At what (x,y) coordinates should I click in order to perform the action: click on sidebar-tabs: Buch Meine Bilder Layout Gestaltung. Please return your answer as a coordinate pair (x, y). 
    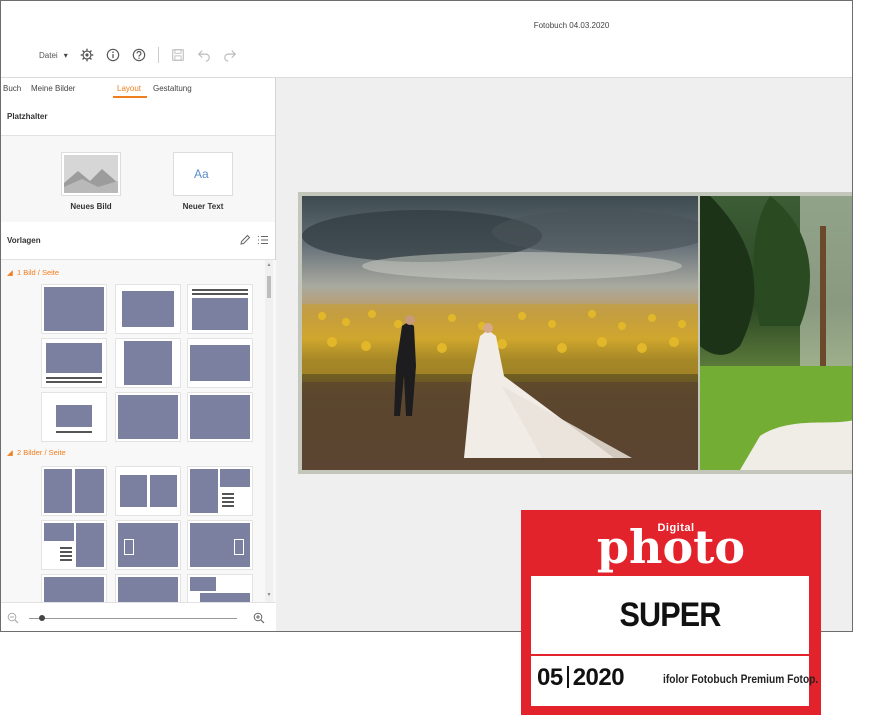
    Looking at the image, I should click on (138, 88).